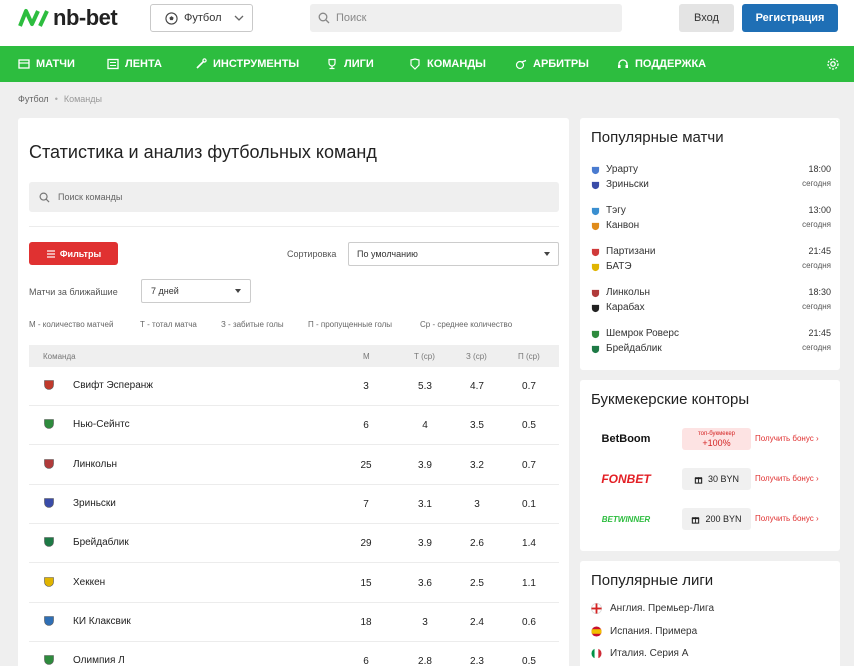 The height and width of the screenshot is (666, 854). I want to click on search-input, so click(476, 18).